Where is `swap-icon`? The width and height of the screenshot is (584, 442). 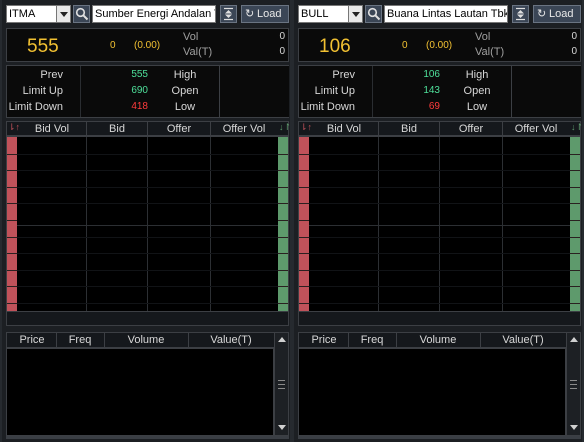
swap-icon is located at coordinates (520, 14).